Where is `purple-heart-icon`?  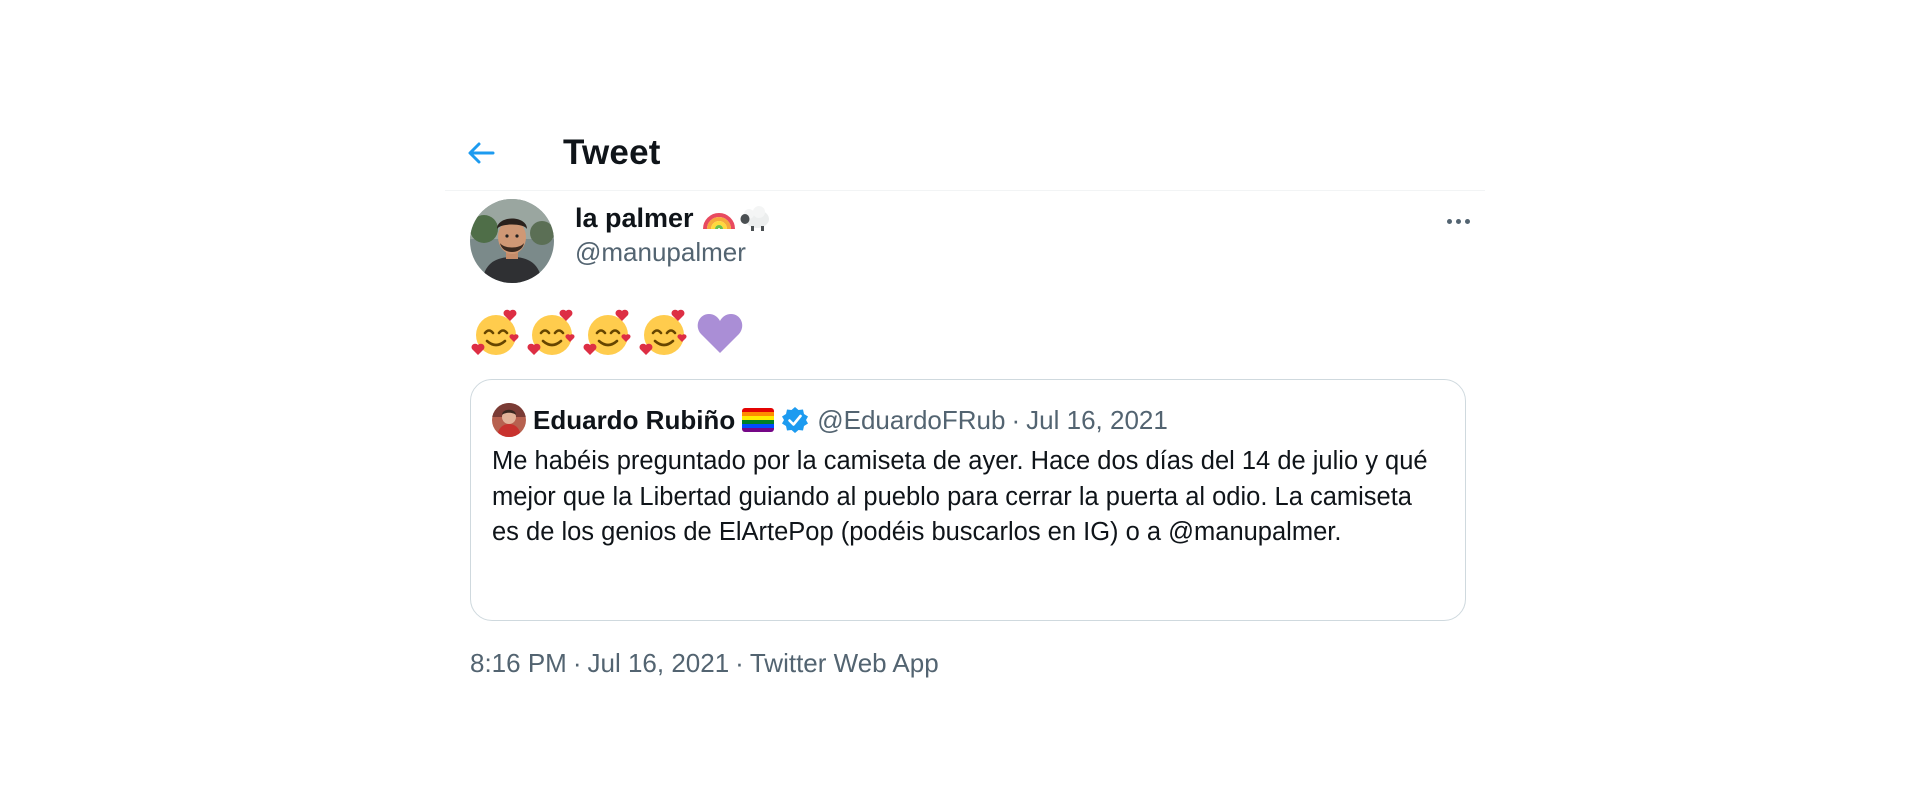 purple-heart-icon is located at coordinates (720, 333).